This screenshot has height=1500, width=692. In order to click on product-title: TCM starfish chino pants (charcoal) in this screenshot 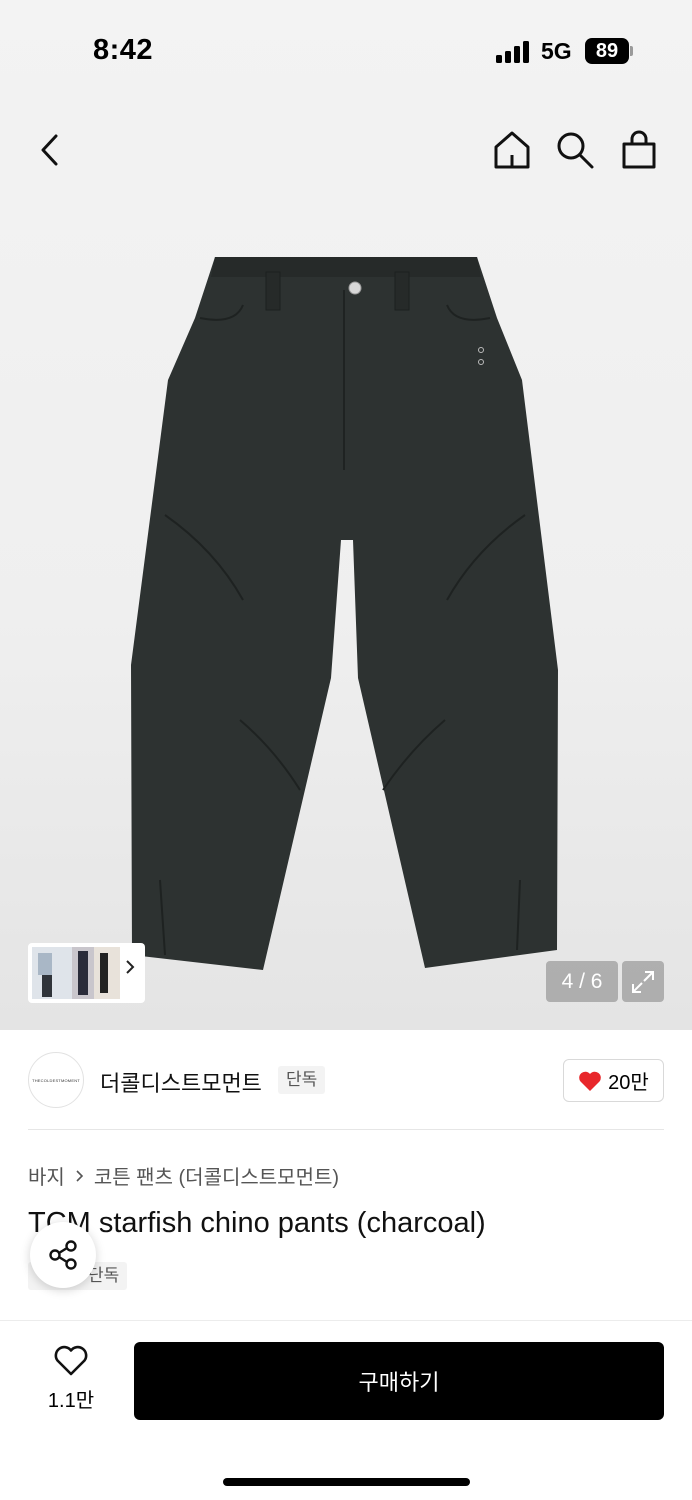, I will do `click(257, 1223)`.